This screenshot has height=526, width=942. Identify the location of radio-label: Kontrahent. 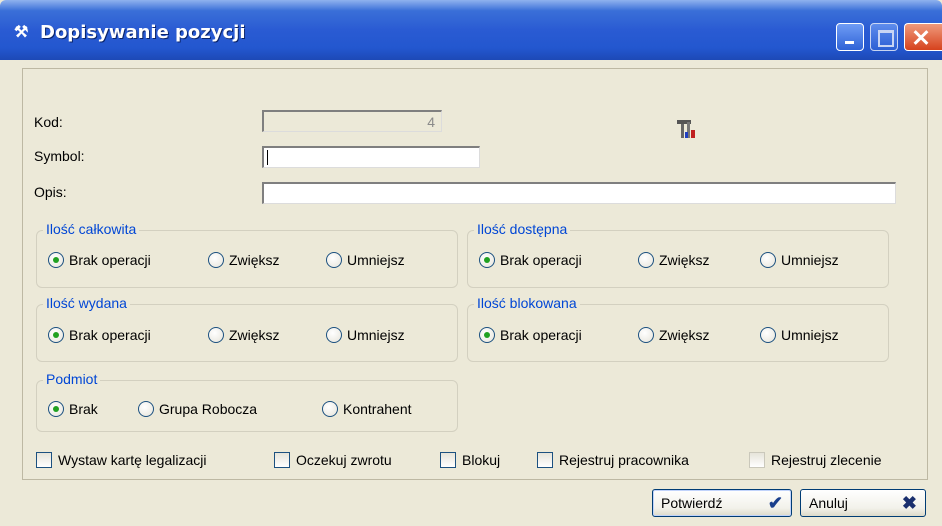
(377, 409).